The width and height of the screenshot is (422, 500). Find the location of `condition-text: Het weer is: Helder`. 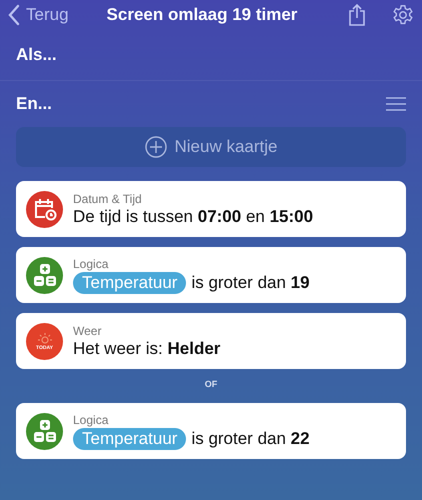

condition-text: Het weer is: Helder is located at coordinates (146, 348).